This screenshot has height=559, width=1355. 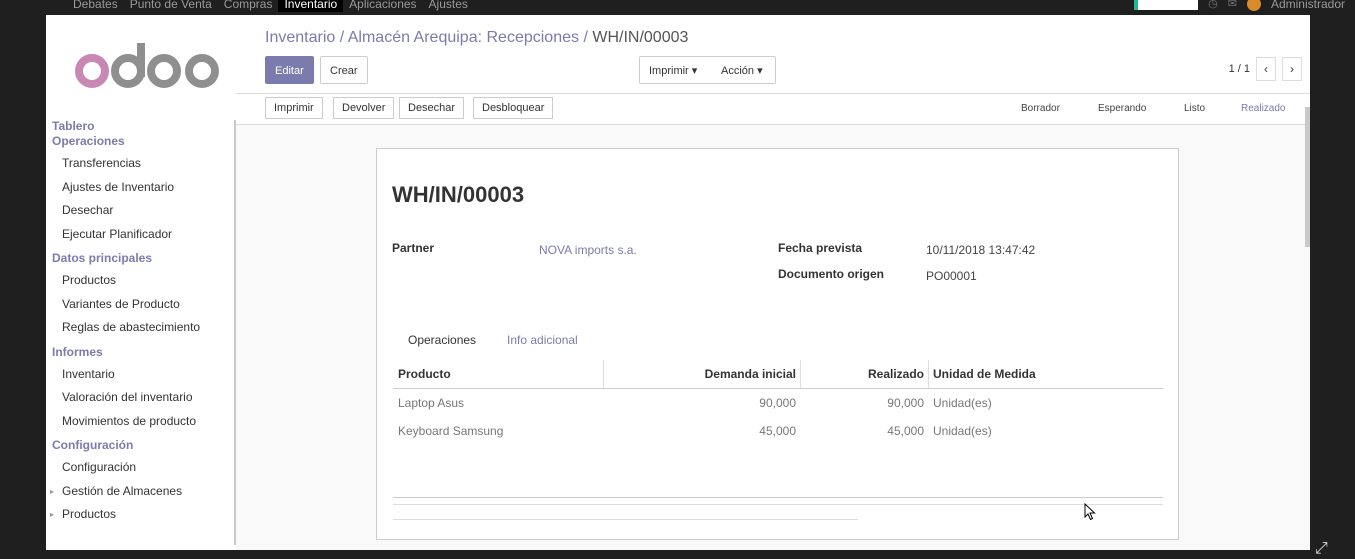 What do you see at coordinates (95, 6) in the screenshot?
I see `top-menu-debates: Debates` at bounding box center [95, 6].